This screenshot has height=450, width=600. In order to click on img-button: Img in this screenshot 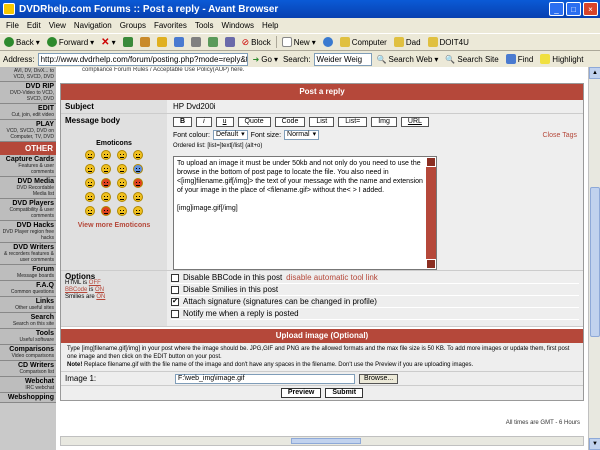, I will do `click(384, 122)`.